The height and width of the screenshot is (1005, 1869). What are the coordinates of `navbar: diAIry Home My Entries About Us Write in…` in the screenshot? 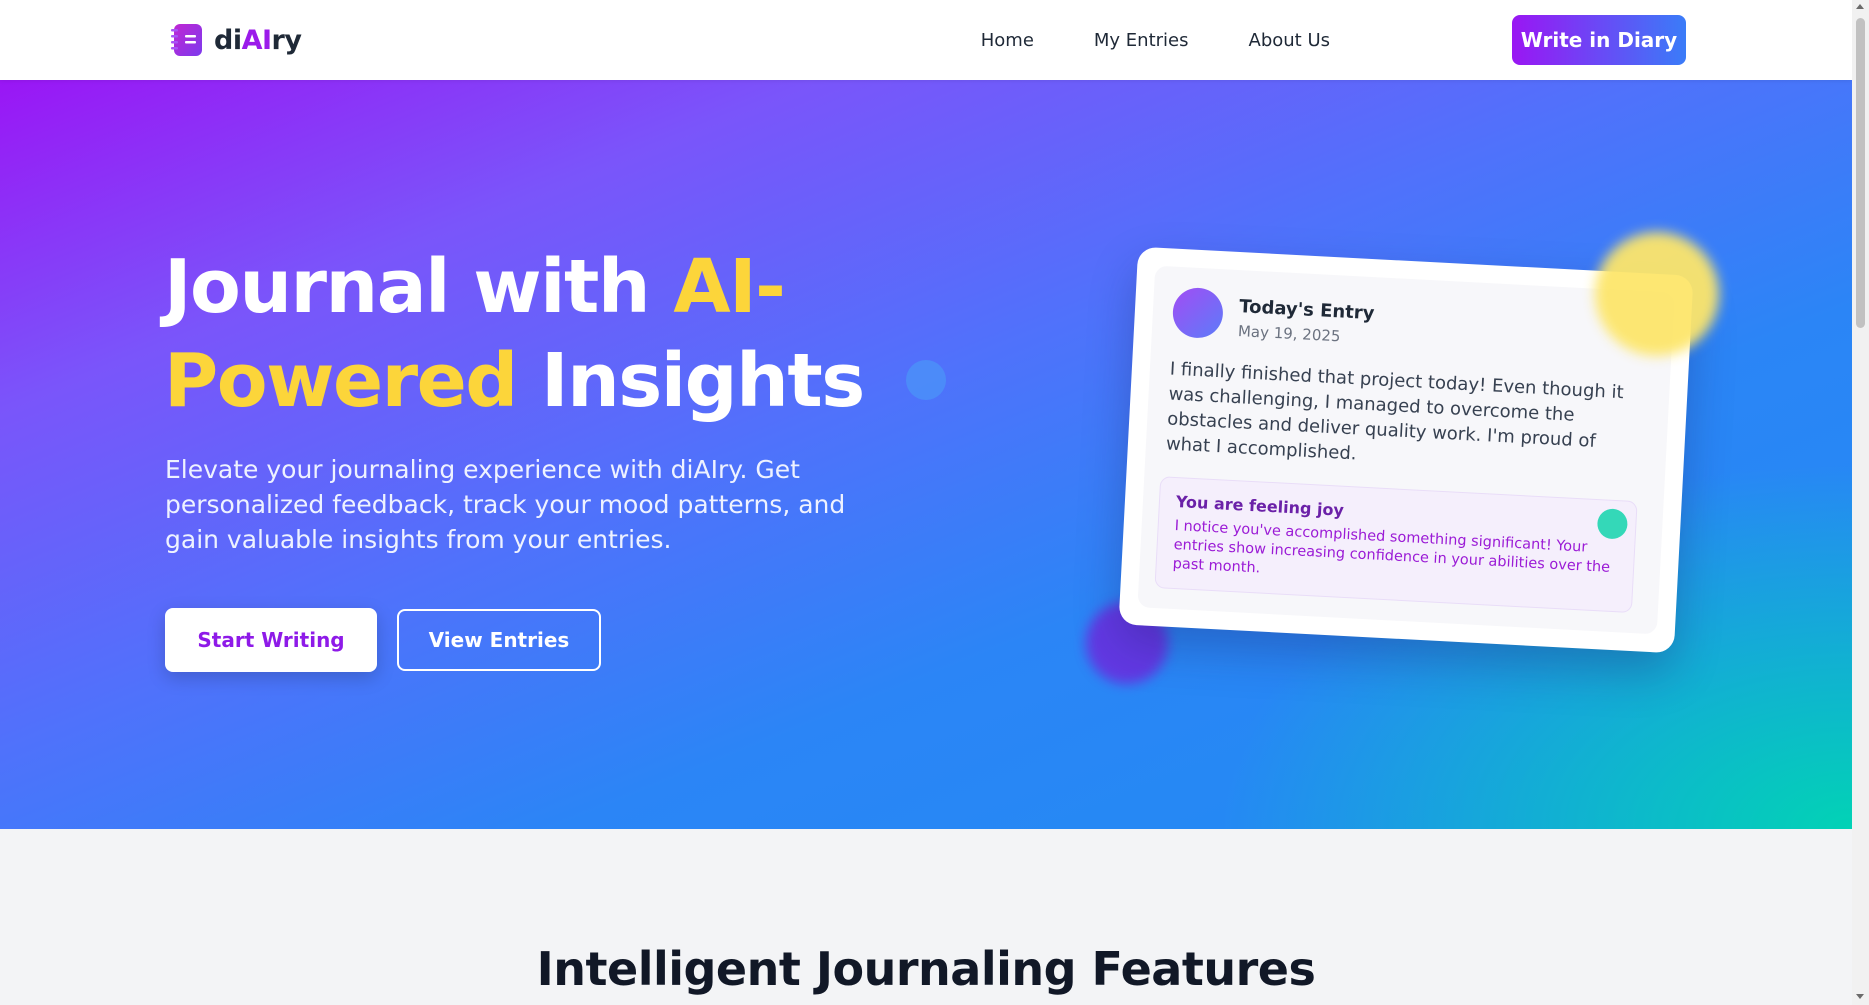 It's located at (926, 40).